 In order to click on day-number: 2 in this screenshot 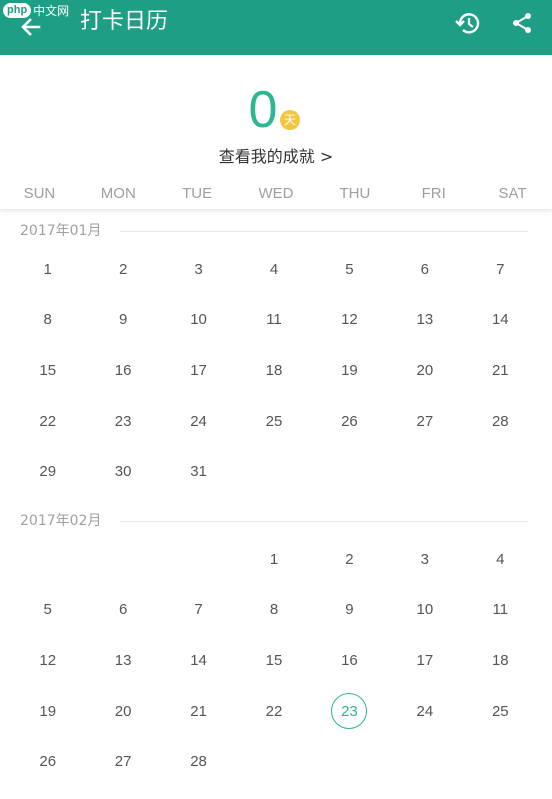, I will do `click(349, 559)`.